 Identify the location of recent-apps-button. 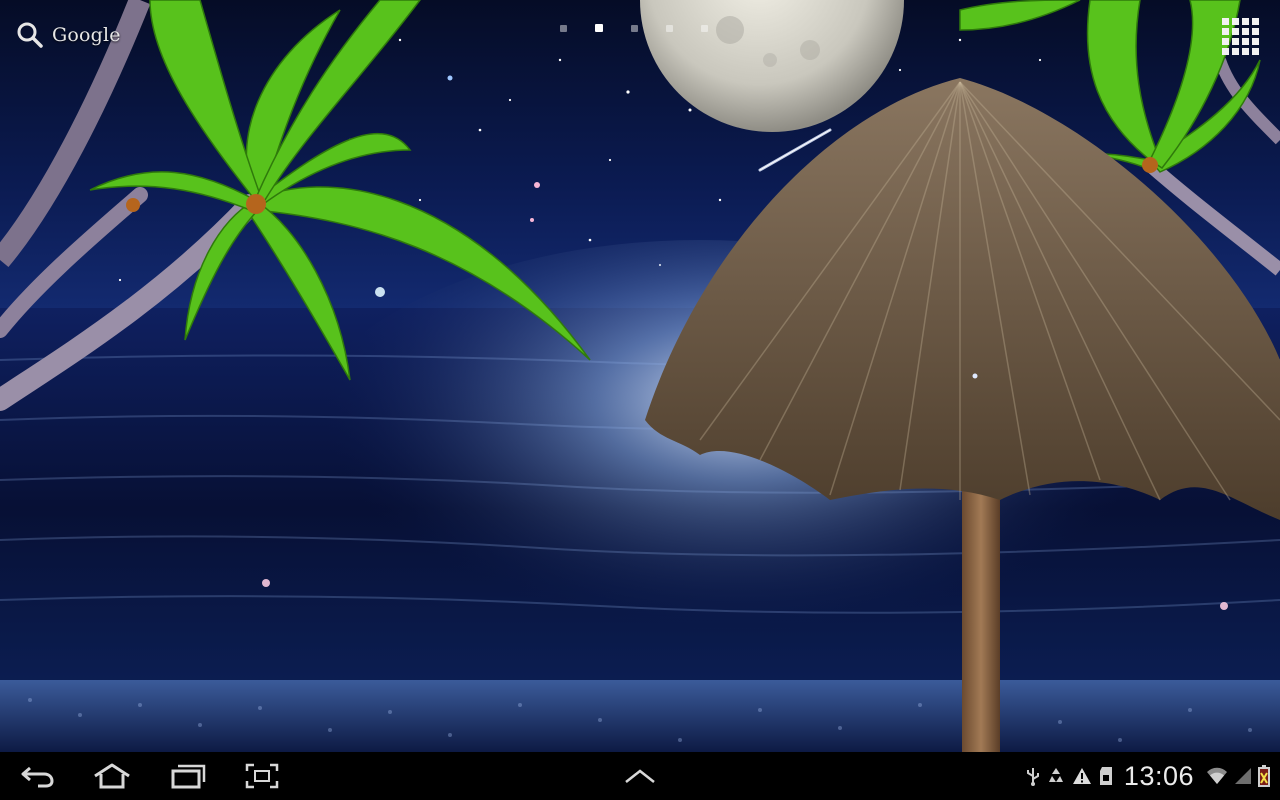
(188, 776).